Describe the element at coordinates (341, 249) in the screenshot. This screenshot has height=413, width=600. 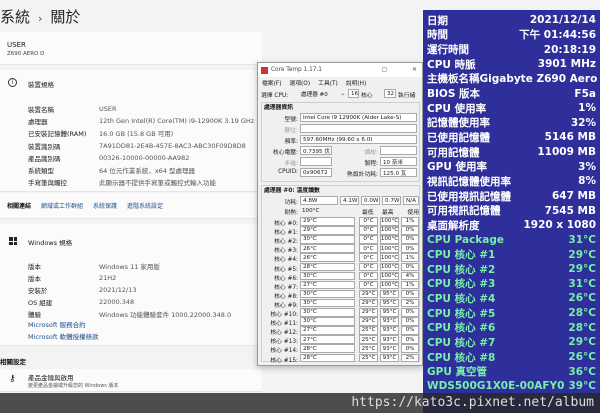
I see `core-row: 核心 #3: 26°C 0°C 100°C 0%` at that location.